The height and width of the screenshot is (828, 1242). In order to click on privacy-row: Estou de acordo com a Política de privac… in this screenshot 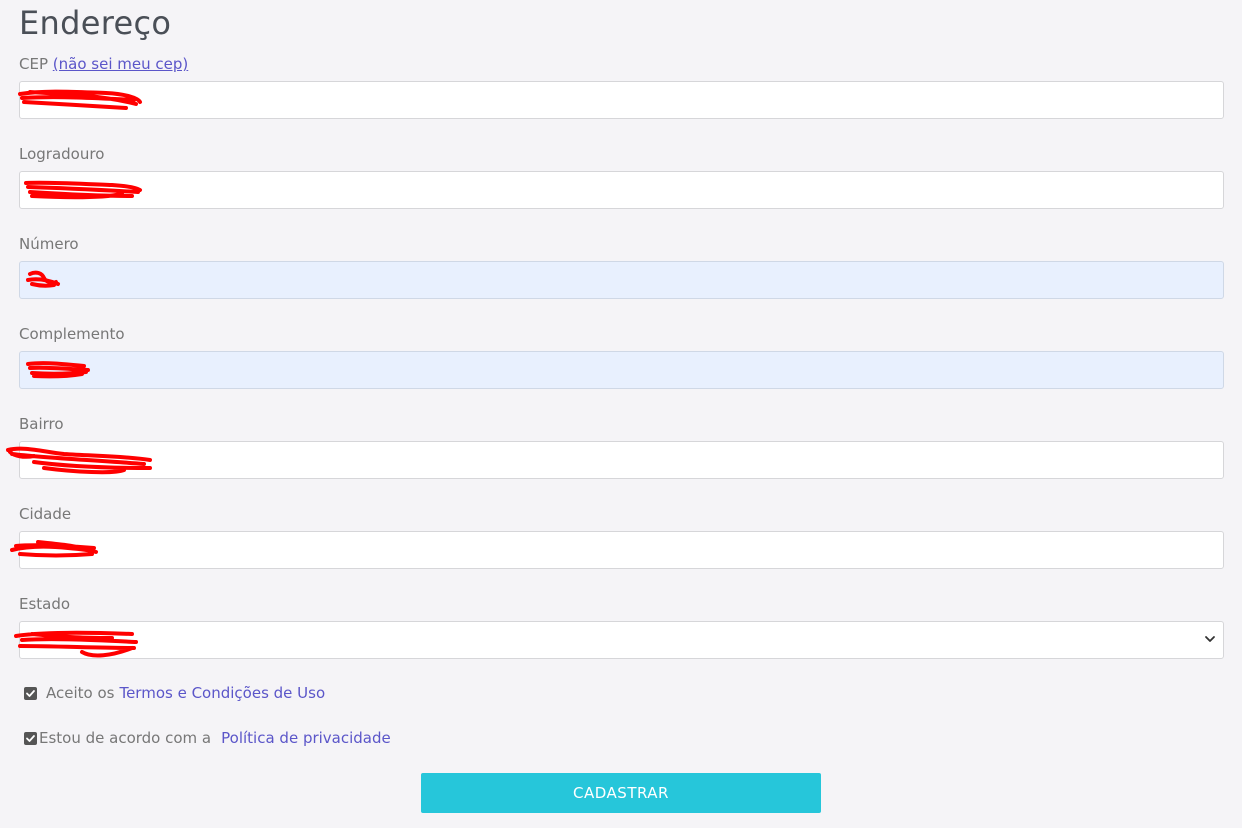, I will do `click(207, 738)`.